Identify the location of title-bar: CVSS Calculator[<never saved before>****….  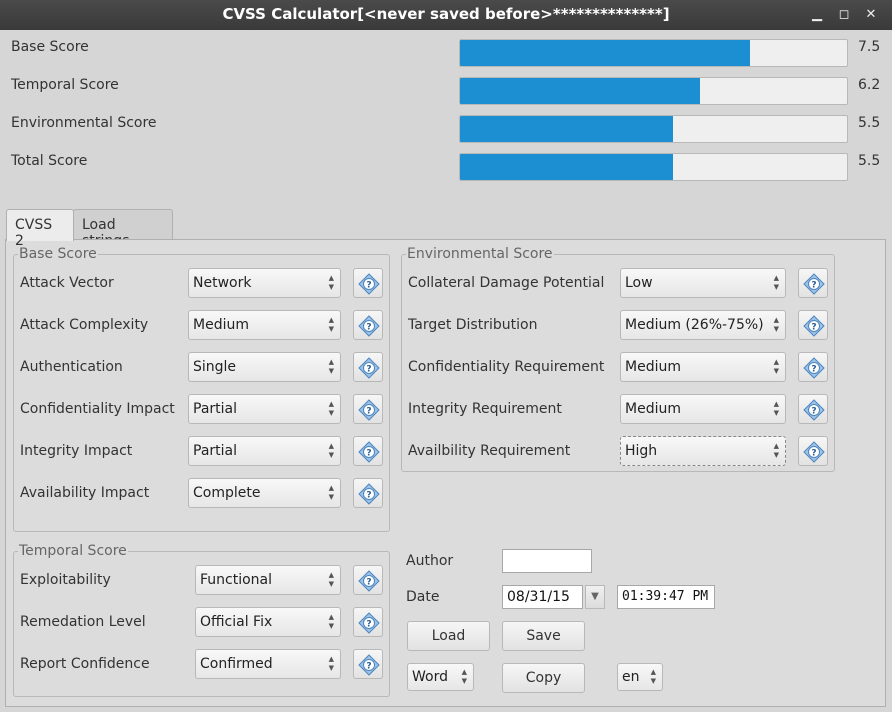
(446, 15).